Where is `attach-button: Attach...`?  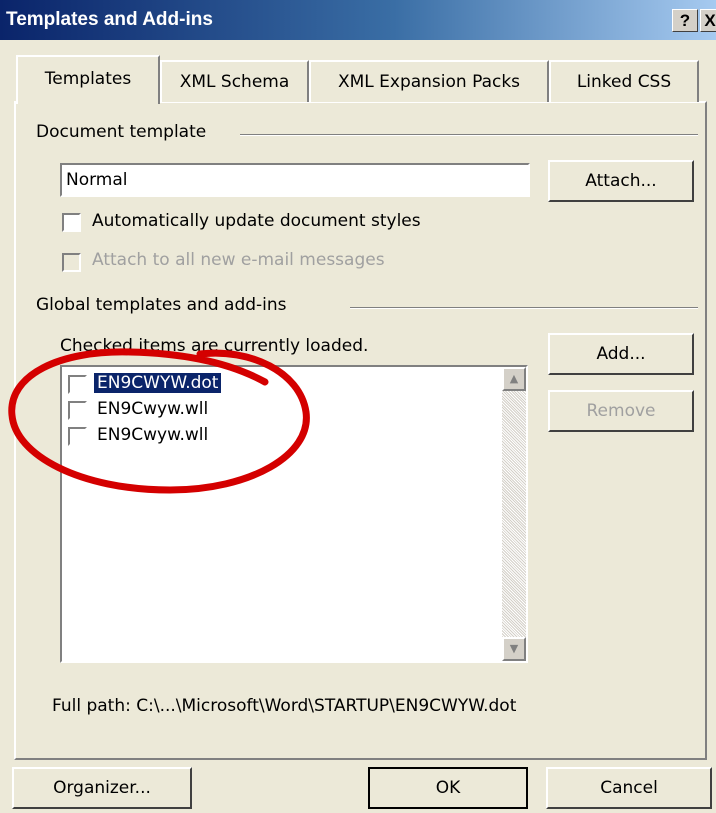 attach-button: Attach... is located at coordinates (621, 181).